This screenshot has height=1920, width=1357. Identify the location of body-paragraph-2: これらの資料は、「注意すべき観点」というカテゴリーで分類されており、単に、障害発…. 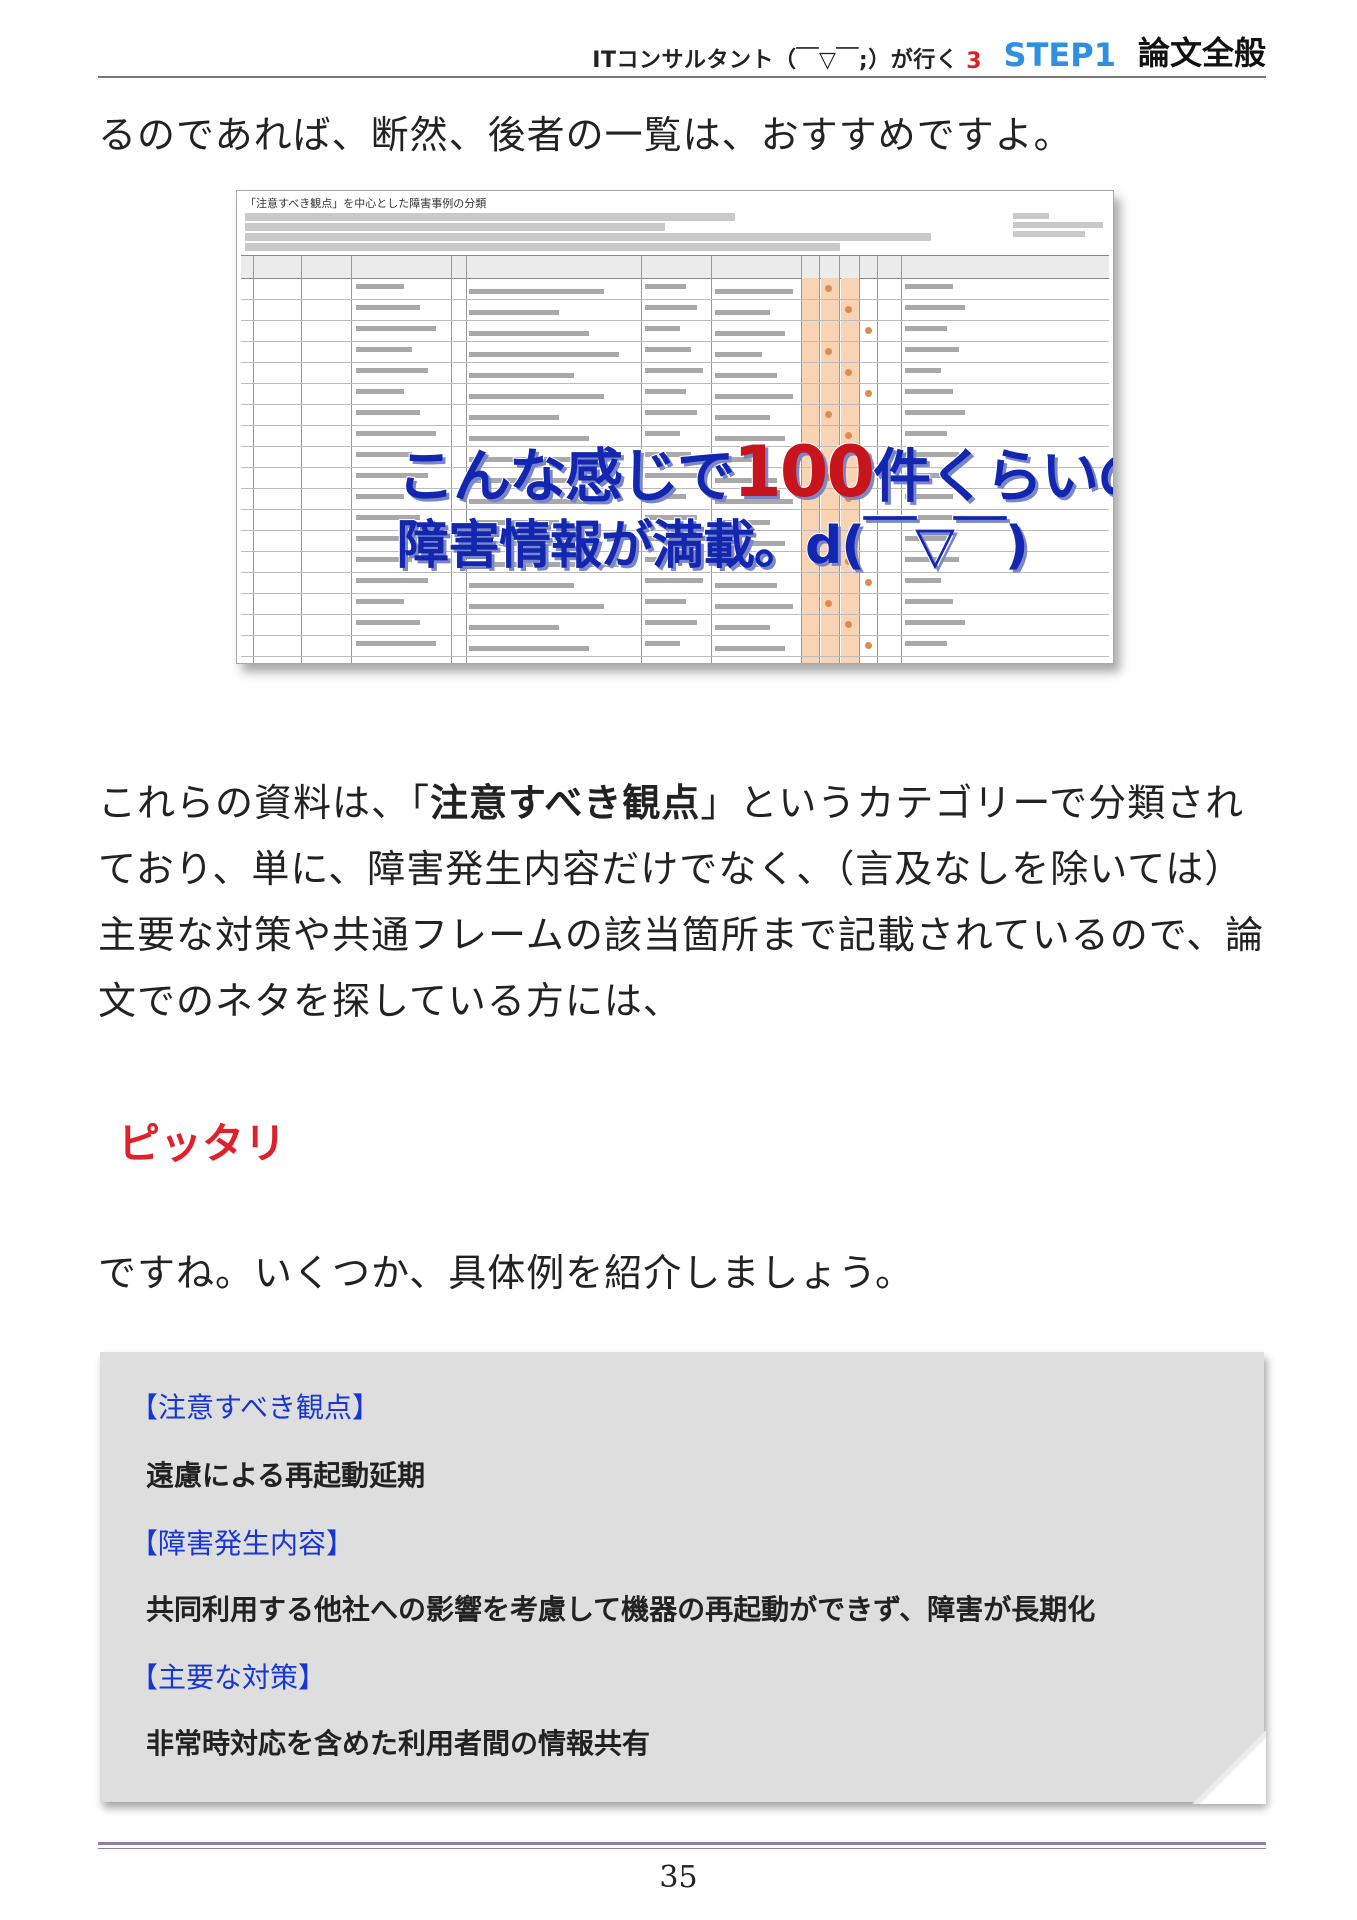
(681, 902).